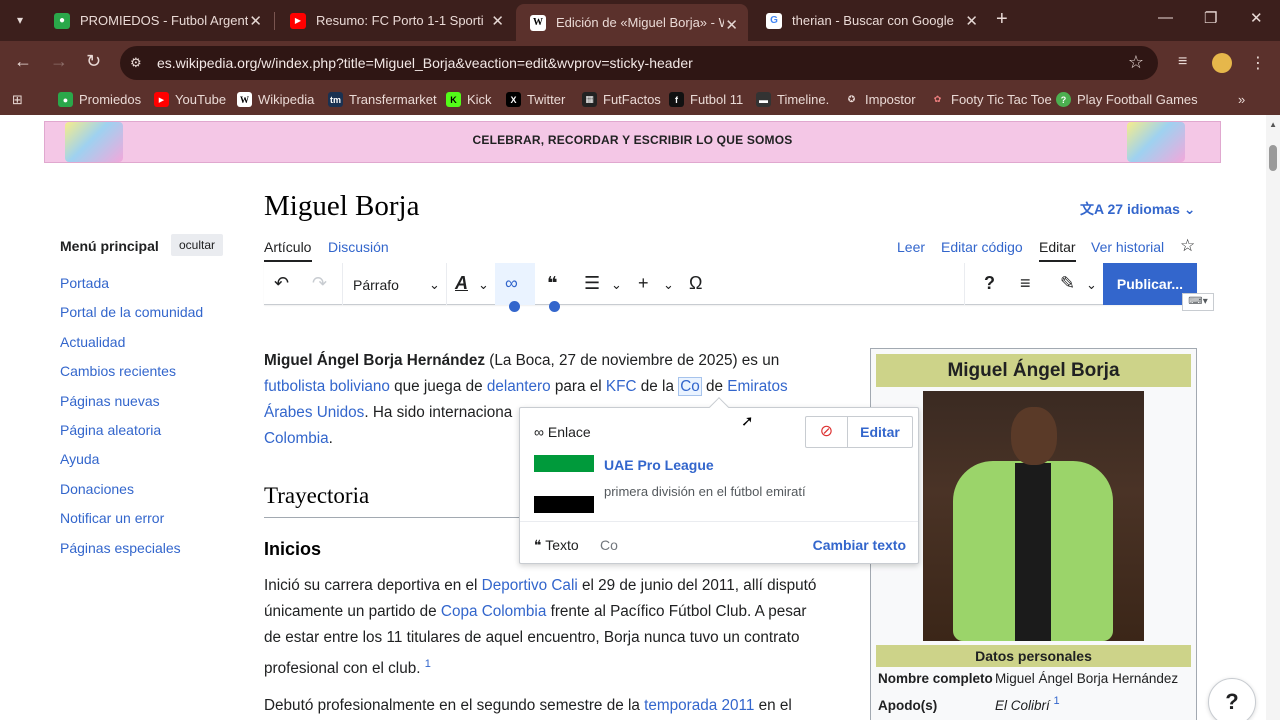 The width and height of the screenshot is (1280, 720). I want to click on bookmark-wikipedia: W Wikipedia, so click(275, 99).